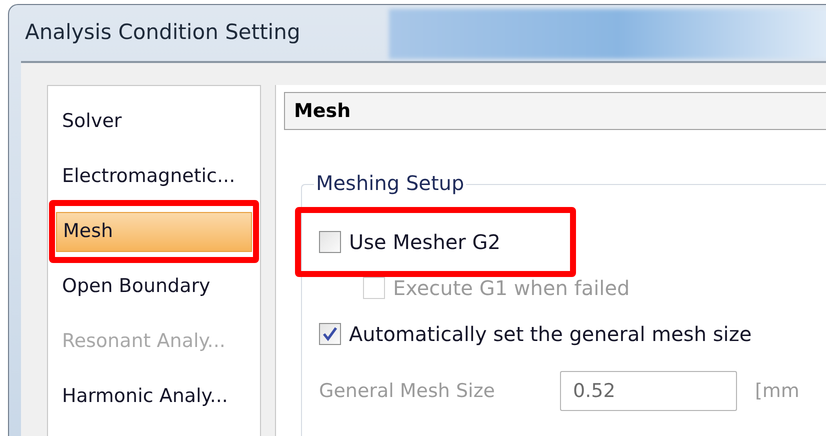  Describe the element at coordinates (154, 122) in the screenshot. I see `sidebar-item: Solver` at that location.